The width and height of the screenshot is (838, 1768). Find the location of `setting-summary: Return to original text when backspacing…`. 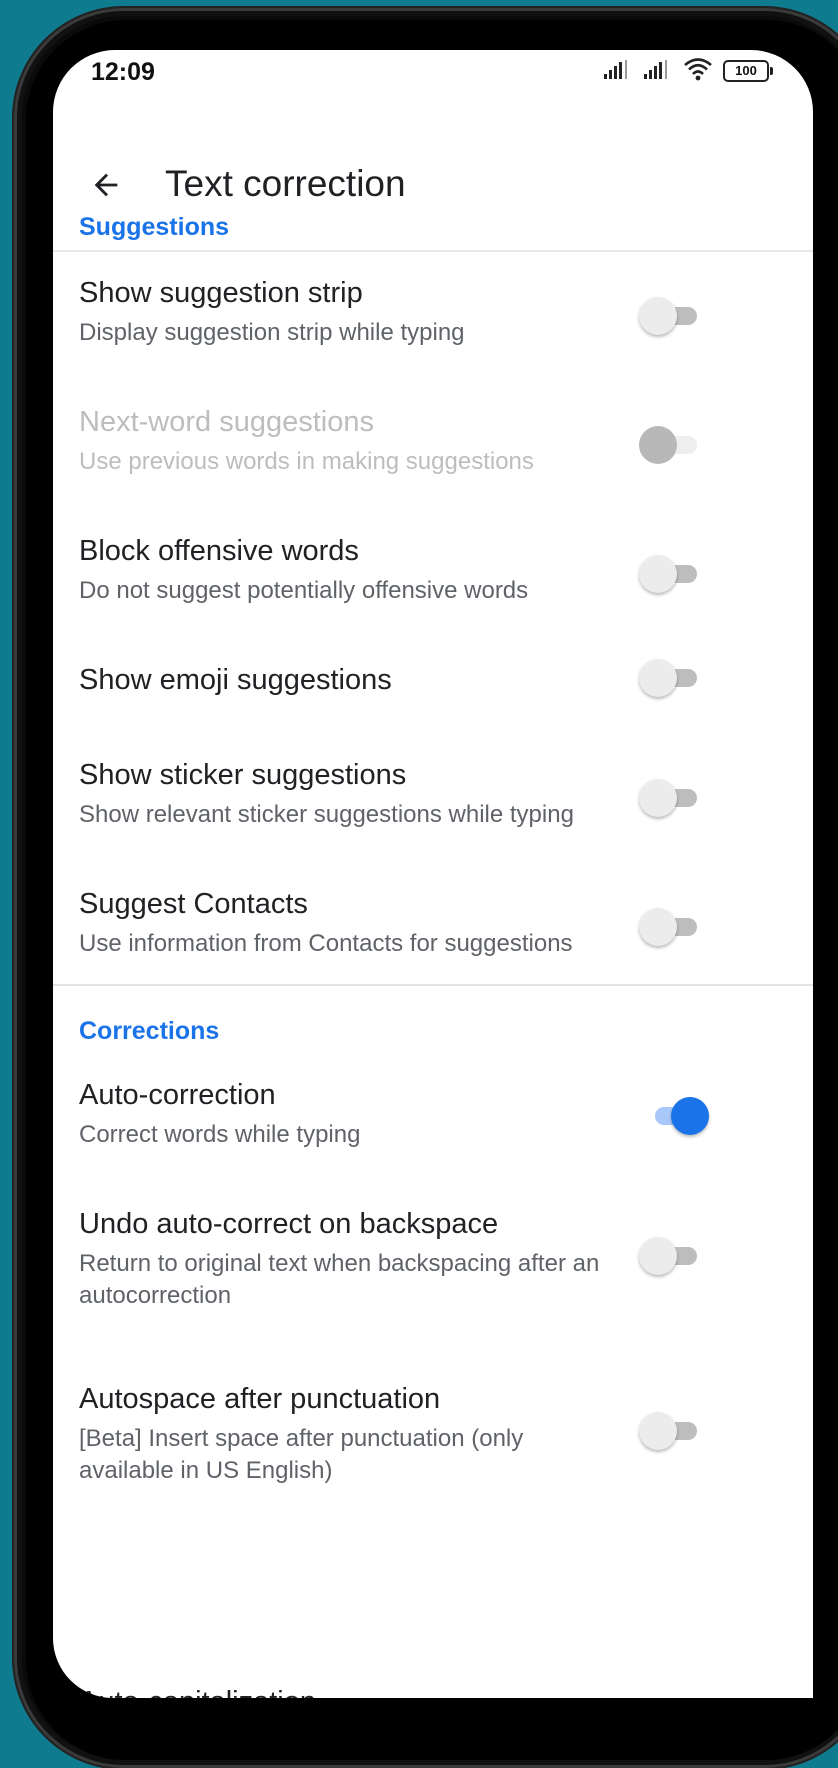

setting-summary: Return to original text when backspacing… is located at coordinates (339, 1279).